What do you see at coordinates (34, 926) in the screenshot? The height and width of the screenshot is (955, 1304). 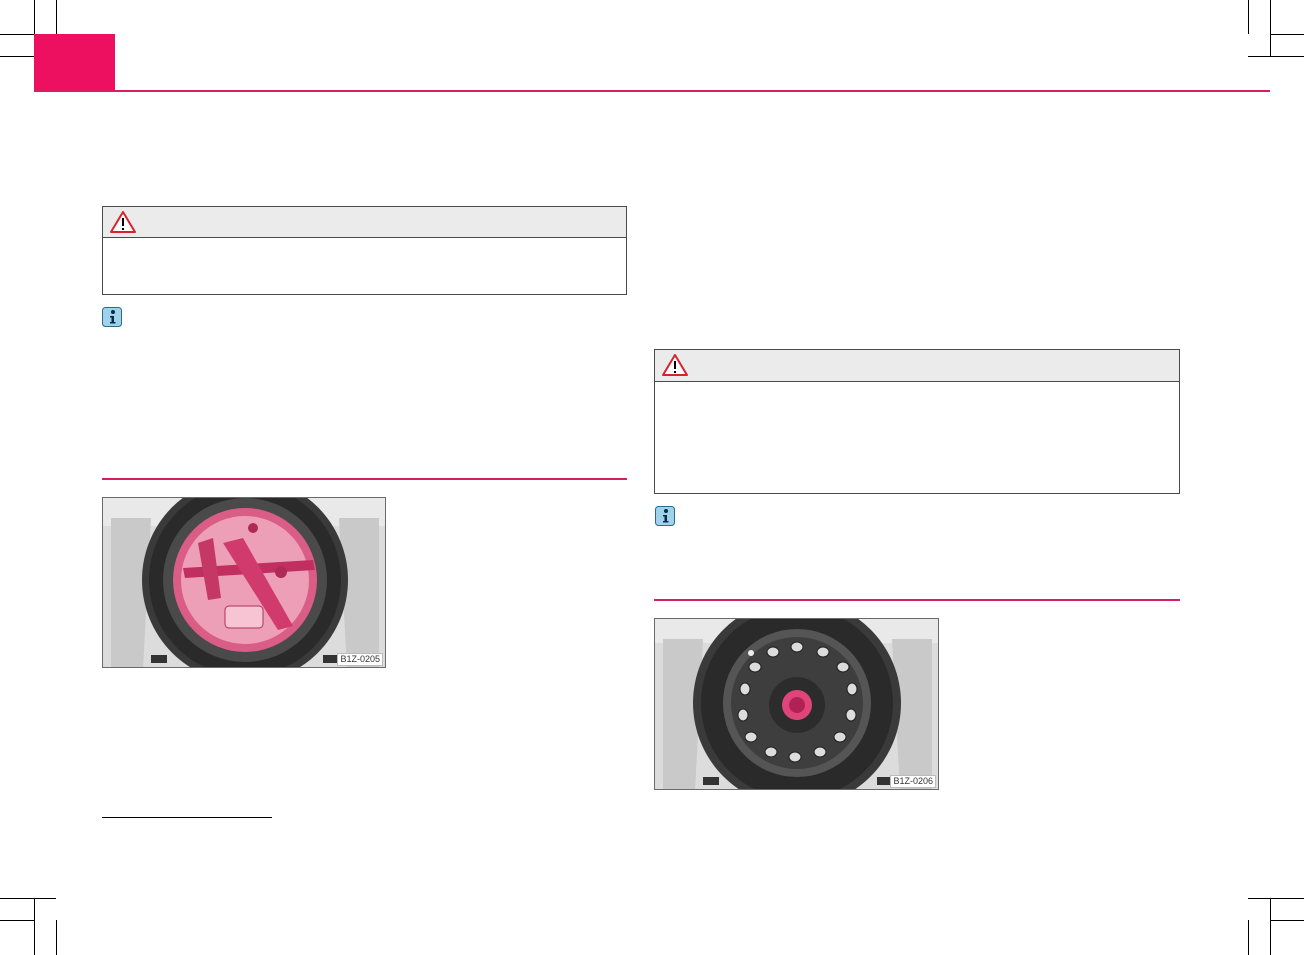 I see `crop-mark-bl-vertical` at bounding box center [34, 926].